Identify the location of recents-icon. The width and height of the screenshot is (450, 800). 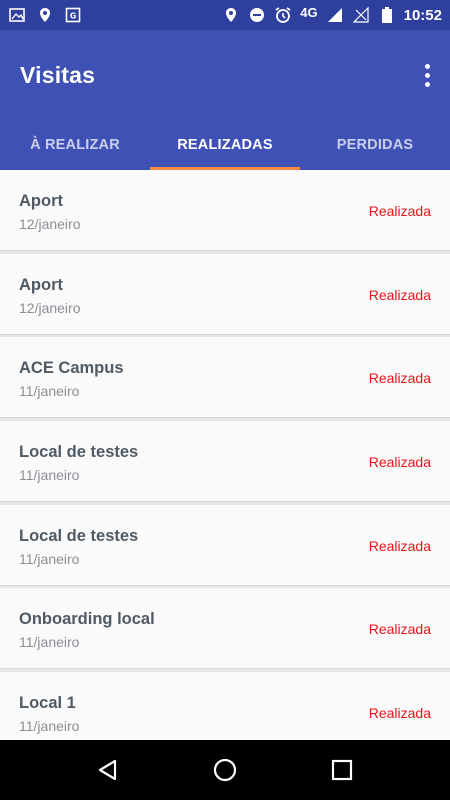
(342, 770).